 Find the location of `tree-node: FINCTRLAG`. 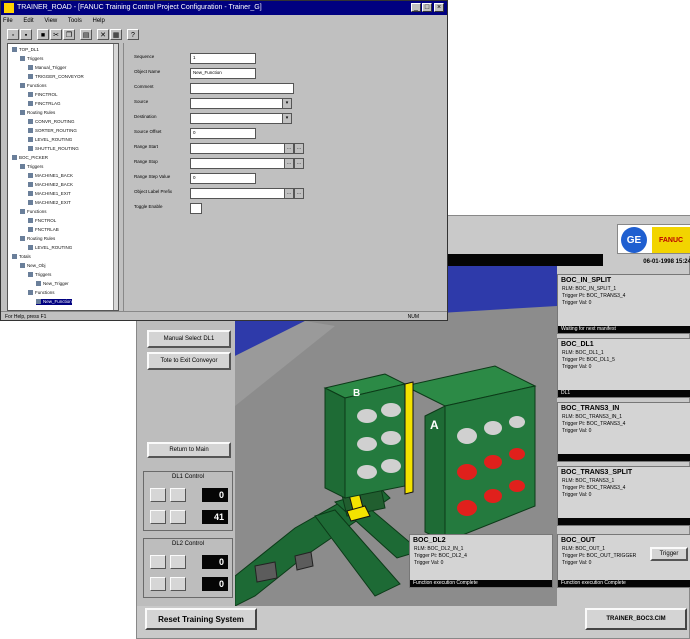

tree-node: FINCTRLAG is located at coordinates (44, 104).